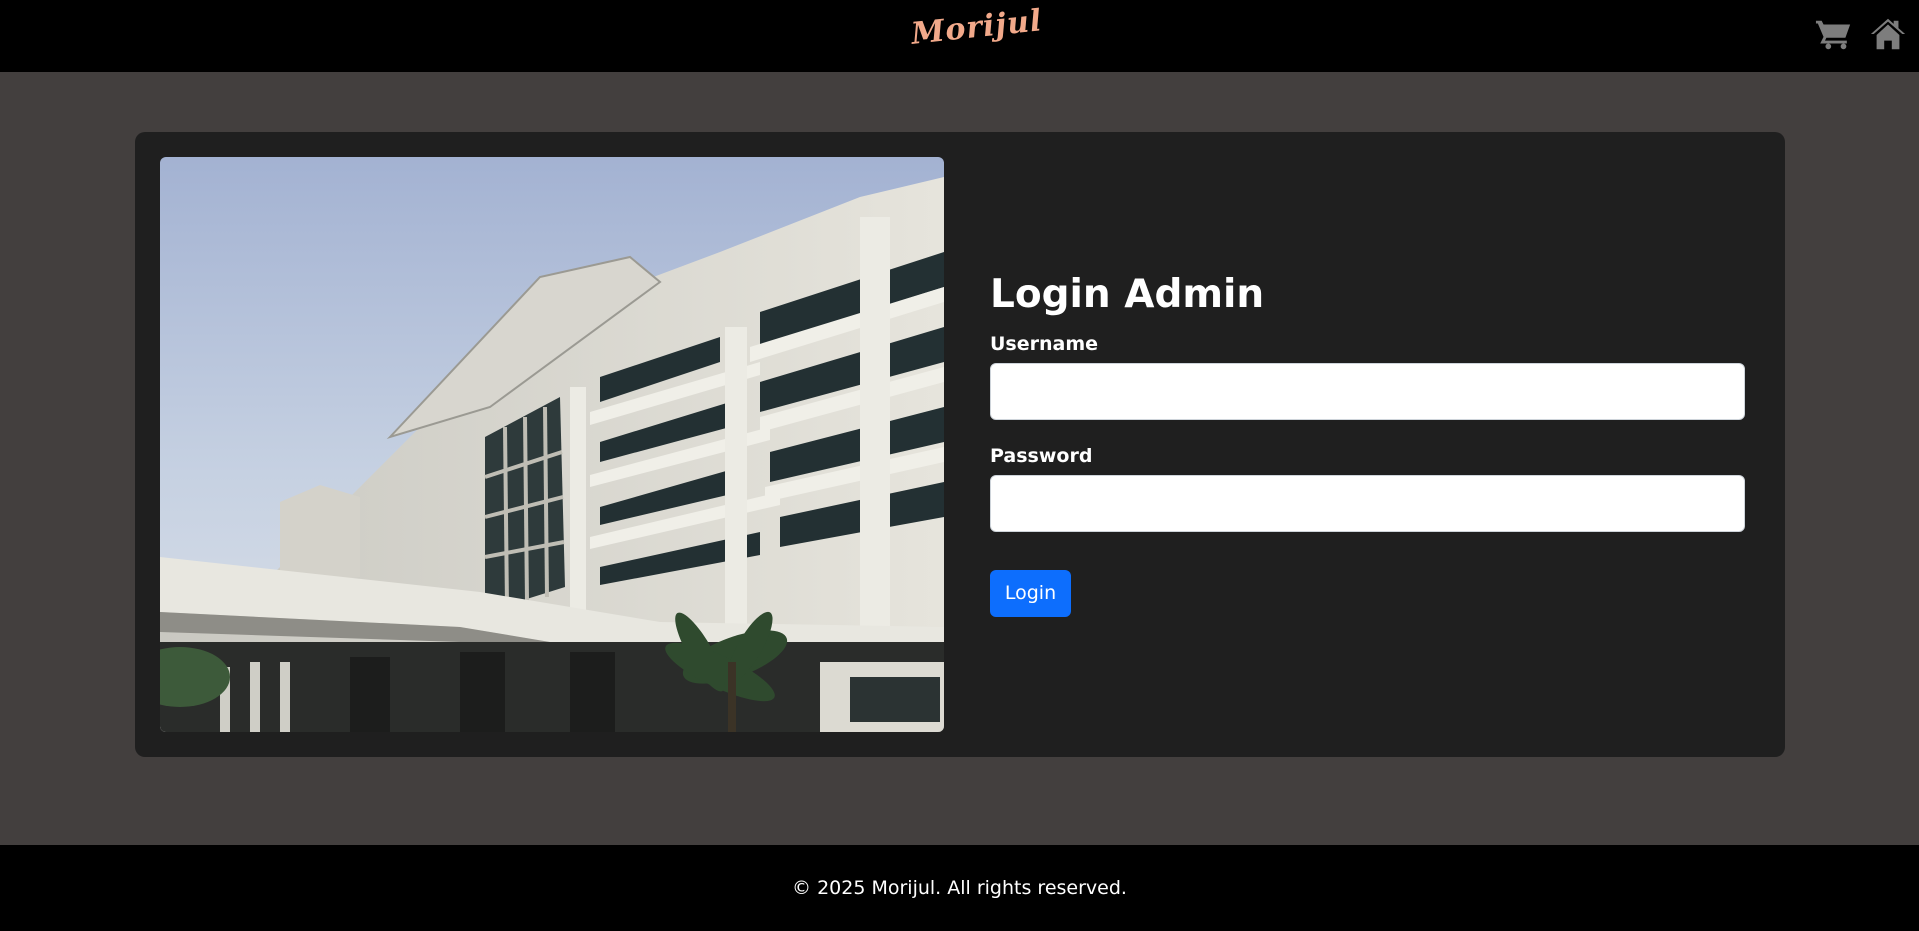  Describe the element at coordinates (1861, 34) in the screenshot. I see `header-actions` at that location.